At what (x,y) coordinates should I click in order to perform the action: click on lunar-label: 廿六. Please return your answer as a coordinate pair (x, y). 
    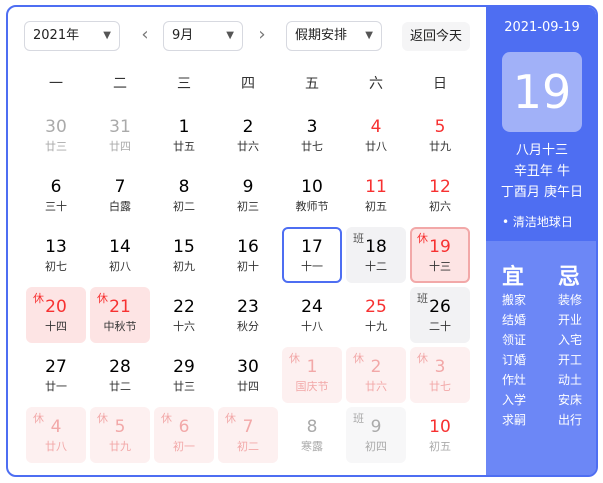
    Looking at the image, I should click on (248, 146).